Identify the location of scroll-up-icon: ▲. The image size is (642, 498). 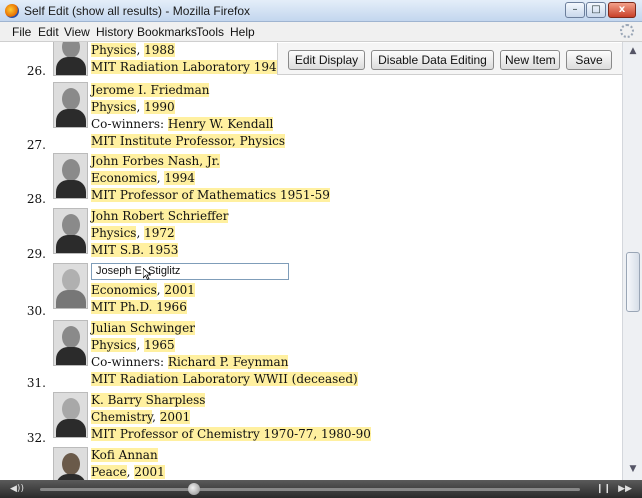
(633, 51).